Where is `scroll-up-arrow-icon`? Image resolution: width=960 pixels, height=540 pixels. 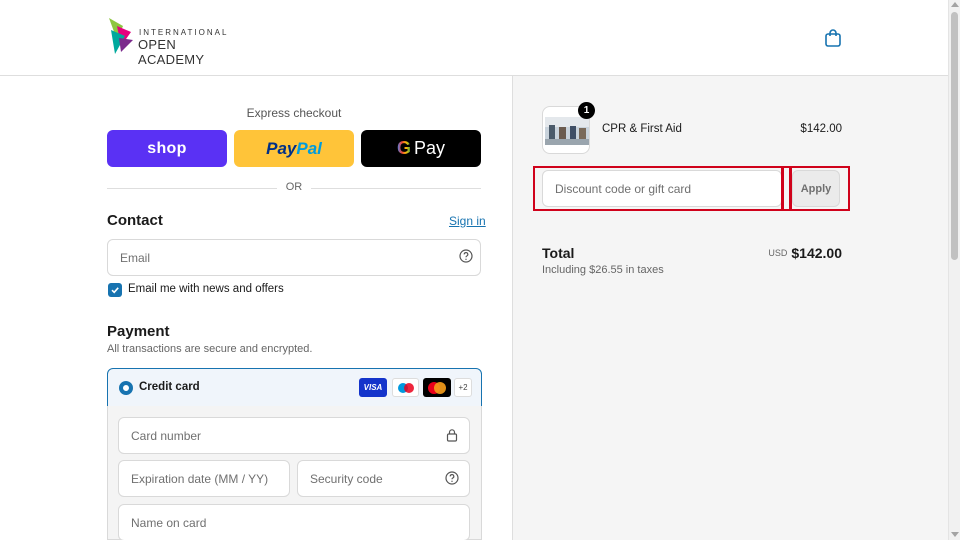
scroll-up-arrow-icon is located at coordinates (955, 4).